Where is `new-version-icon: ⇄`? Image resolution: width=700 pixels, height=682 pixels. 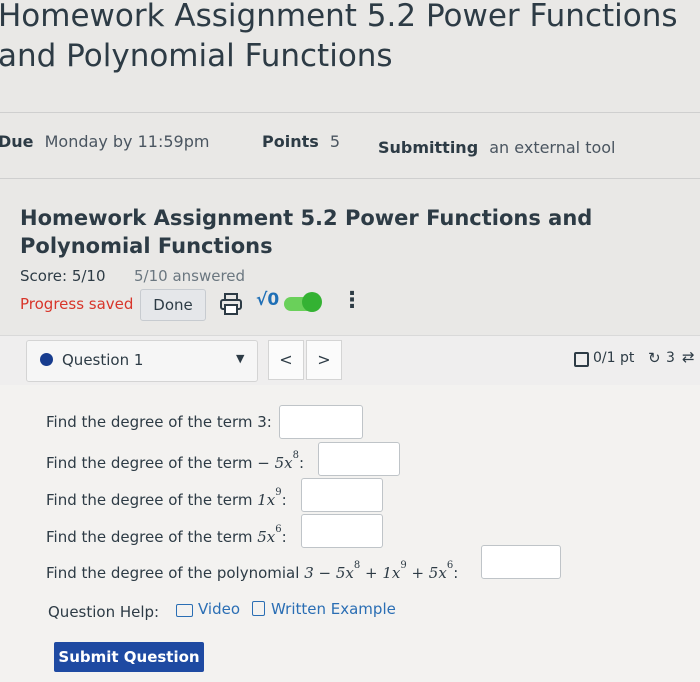 new-version-icon: ⇄ is located at coordinates (688, 357).